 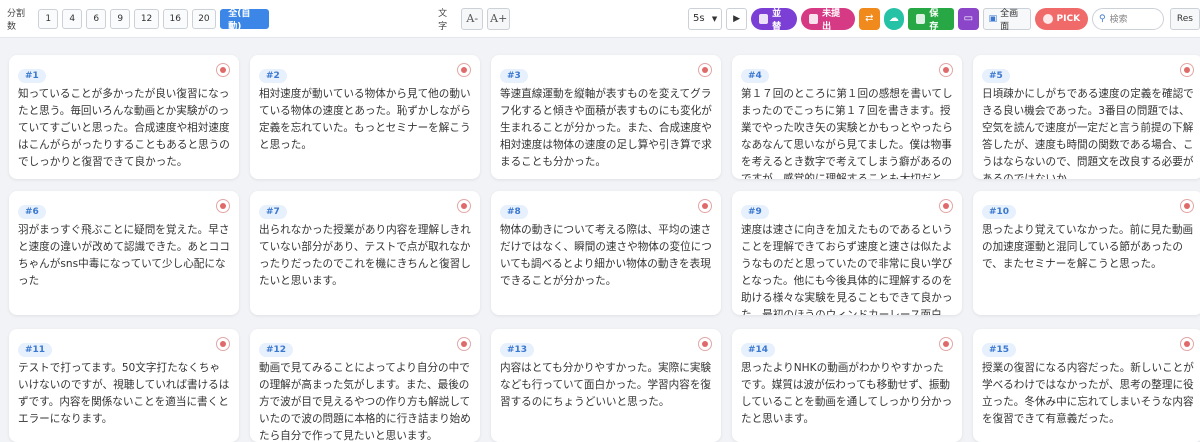 What do you see at coordinates (48, 18) in the screenshot?
I see `split-1-button: 1` at bounding box center [48, 18].